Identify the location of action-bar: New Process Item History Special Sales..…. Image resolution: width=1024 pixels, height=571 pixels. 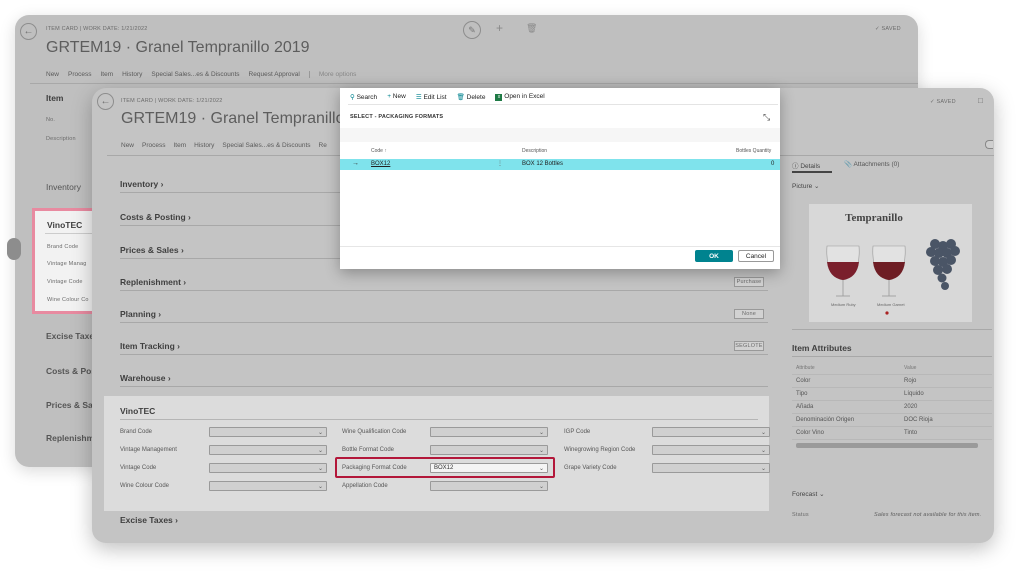
(224, 145).